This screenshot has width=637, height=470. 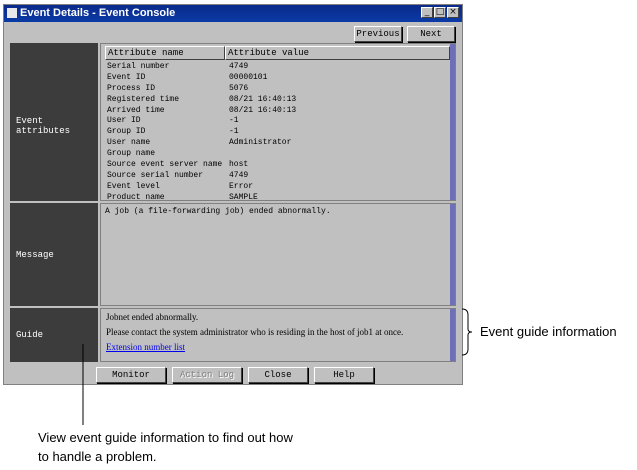 I want to click on table-row: User ID -1, so click(x=277, y=121).